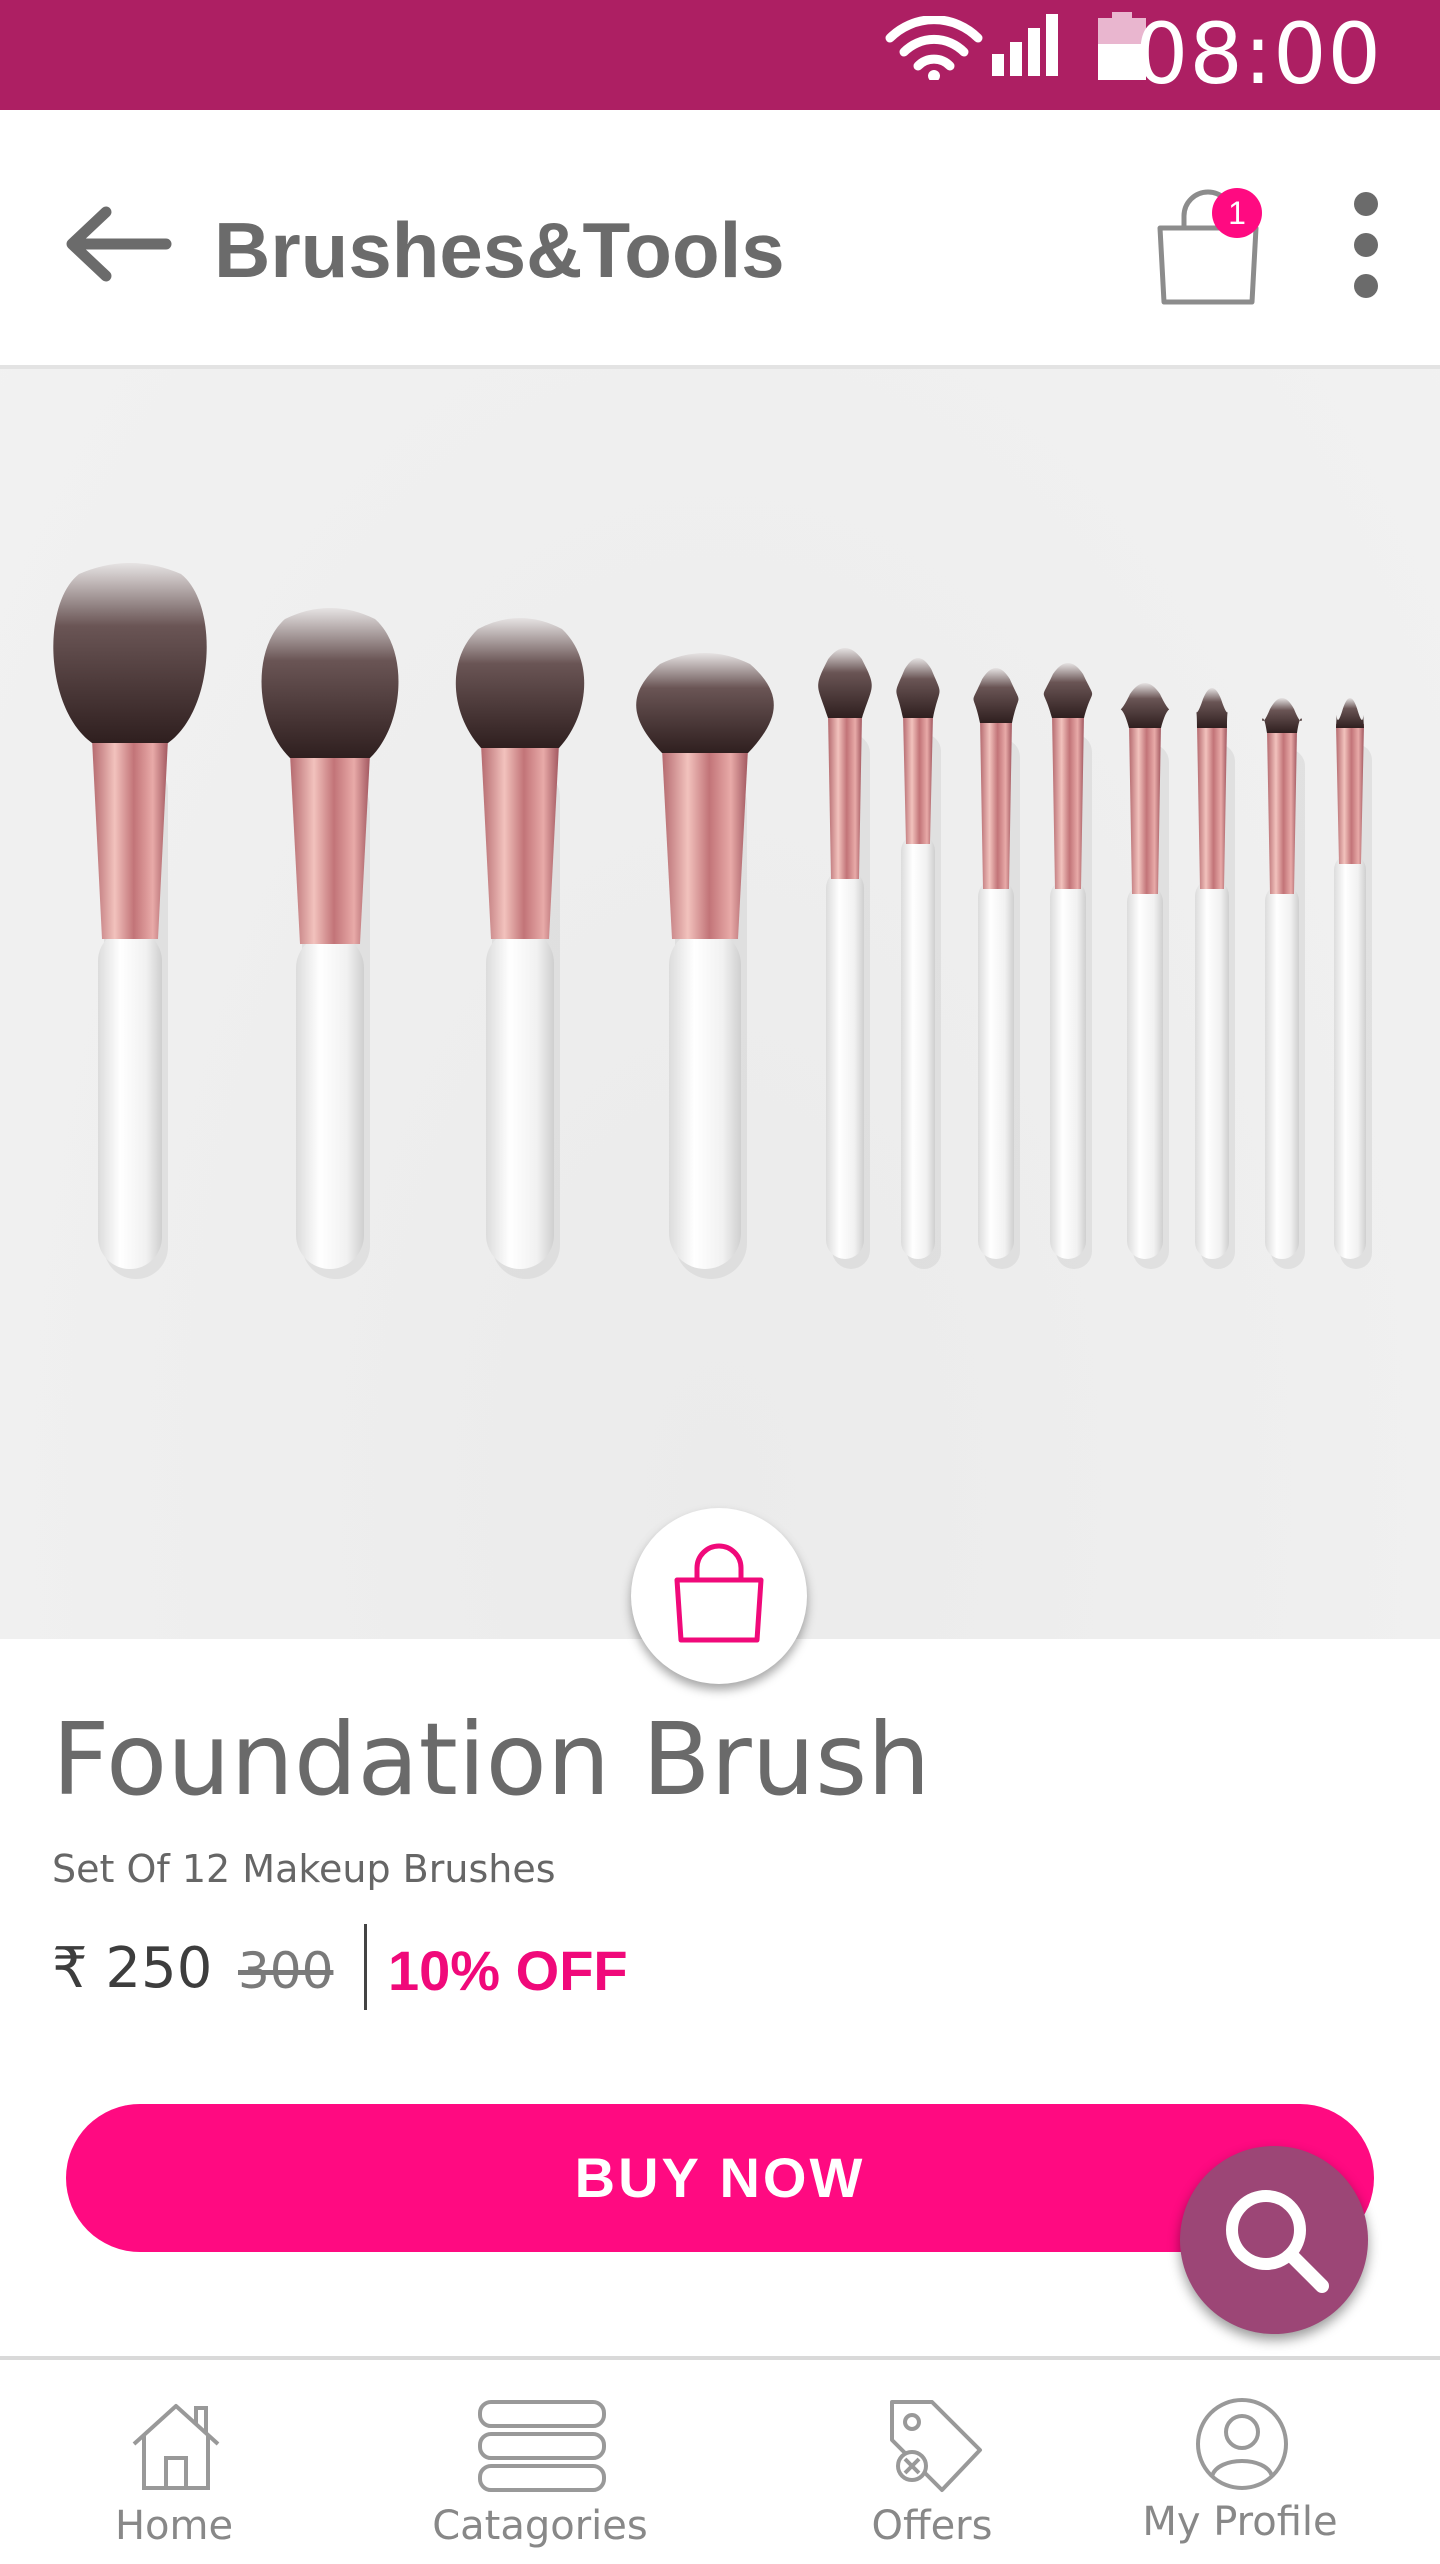 This screenshot has height=2564, width=1440. Describe the element at coordinates (1258, 54) in the screenshot. I see `status-time: 08:00` at that location.